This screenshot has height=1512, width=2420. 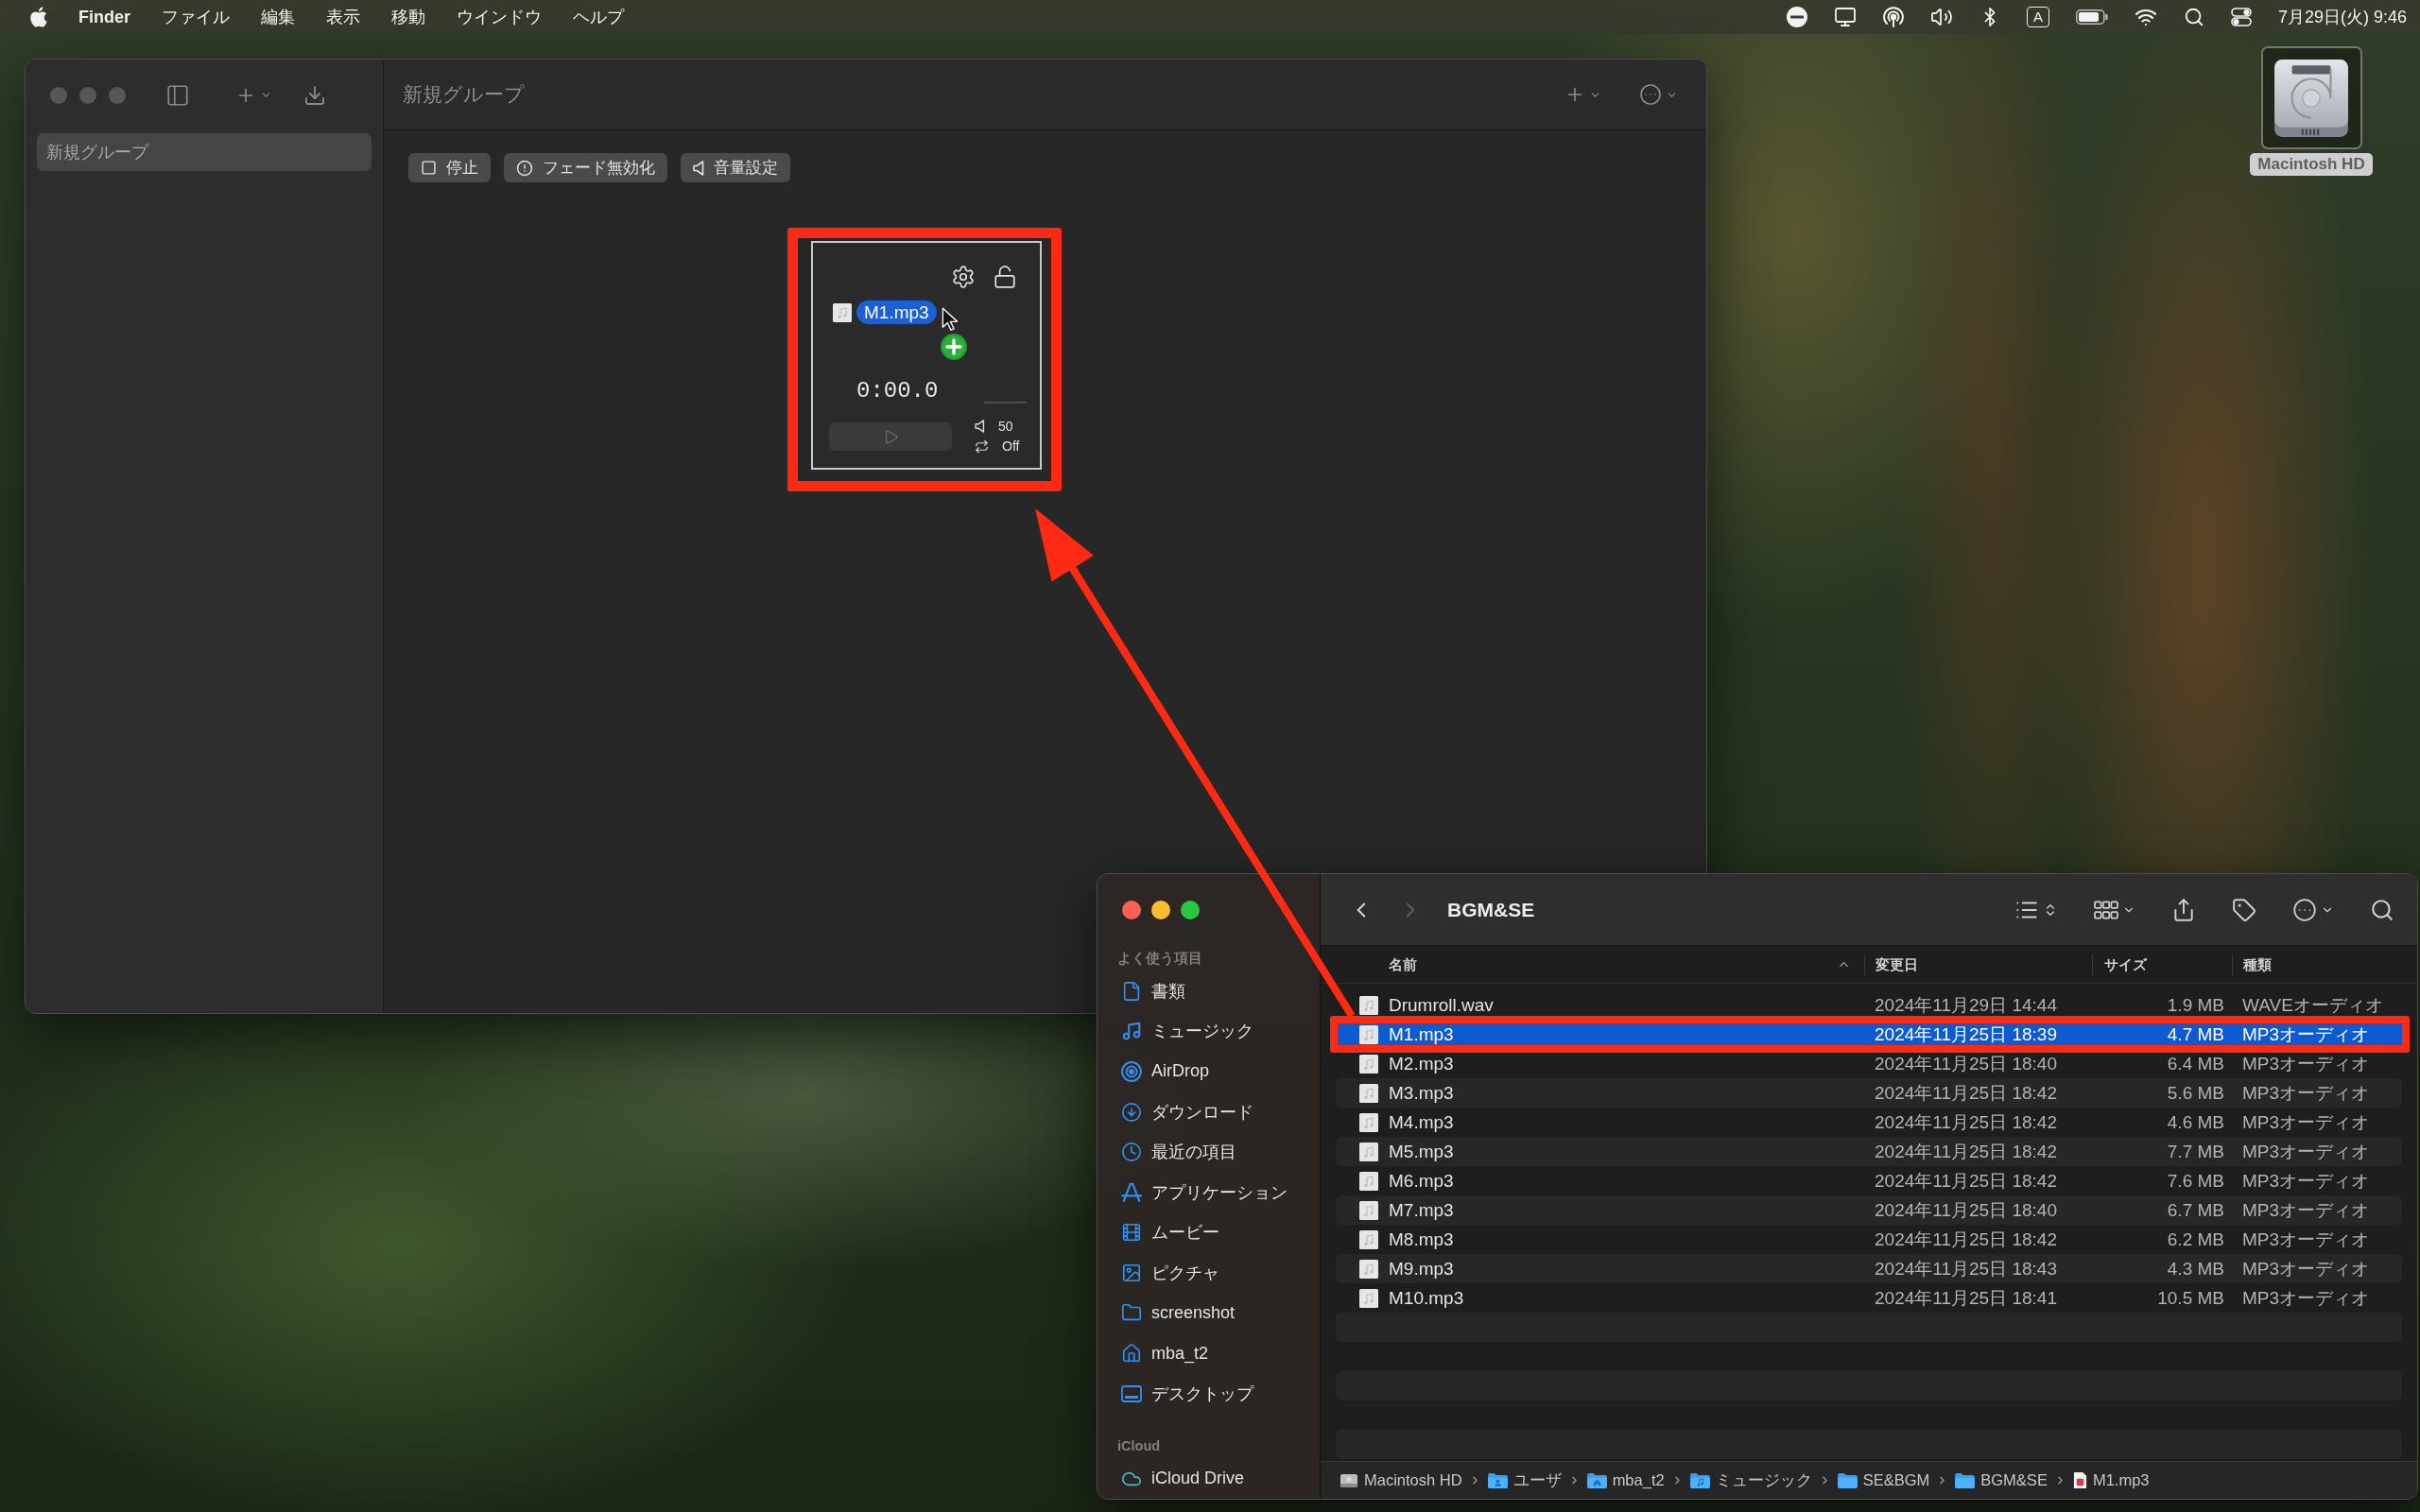 What do you see at coordinates (1524, 1480) in the screenshot?
I see `path-item: ユーザ` at bounding box center [1524, 1480].